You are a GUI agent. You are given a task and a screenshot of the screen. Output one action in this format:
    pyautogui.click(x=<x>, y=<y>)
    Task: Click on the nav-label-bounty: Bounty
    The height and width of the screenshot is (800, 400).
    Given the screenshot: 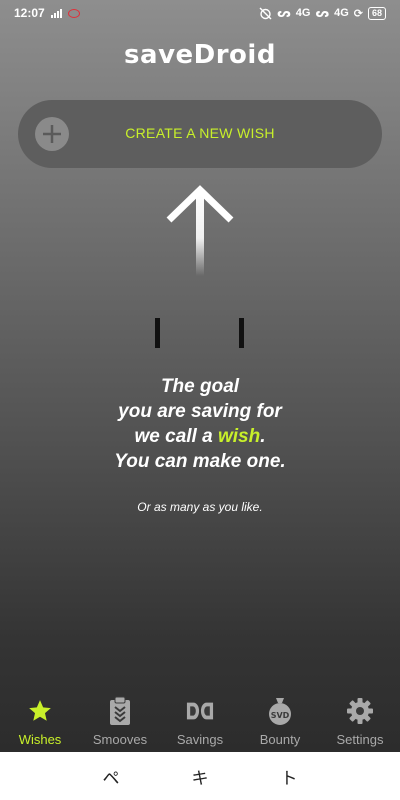 What is the action you would take?
    pyautogui.click(x=280, y=739)
    